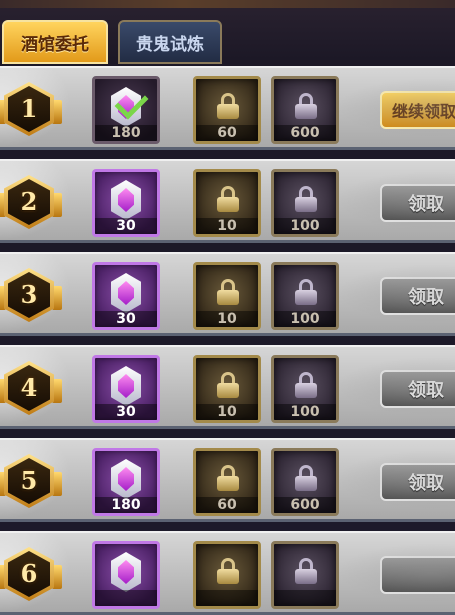 The height and width of the screenshot is (615, 455). I want to click on rank-number: 4, so click(29, 387).